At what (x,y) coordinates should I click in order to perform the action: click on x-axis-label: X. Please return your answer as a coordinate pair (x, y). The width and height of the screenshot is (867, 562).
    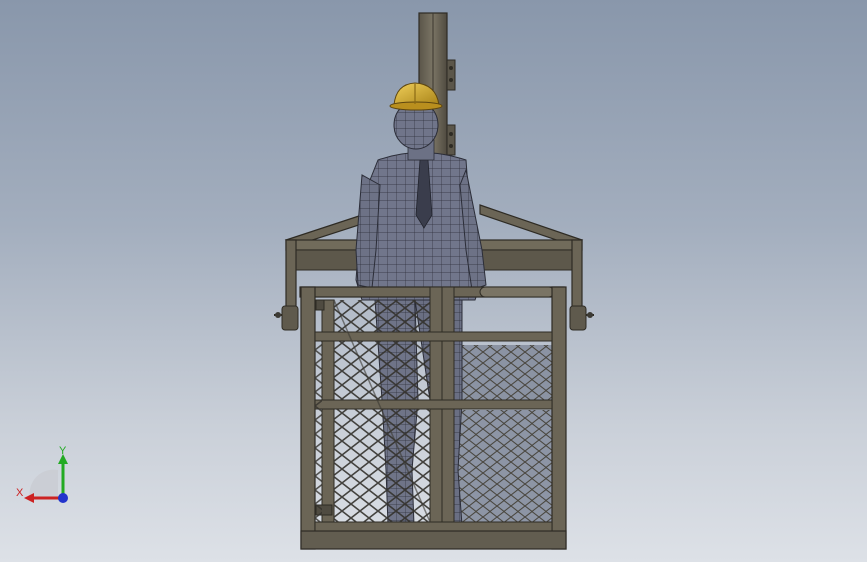
    Looking at the image, I should click on (20, 493).